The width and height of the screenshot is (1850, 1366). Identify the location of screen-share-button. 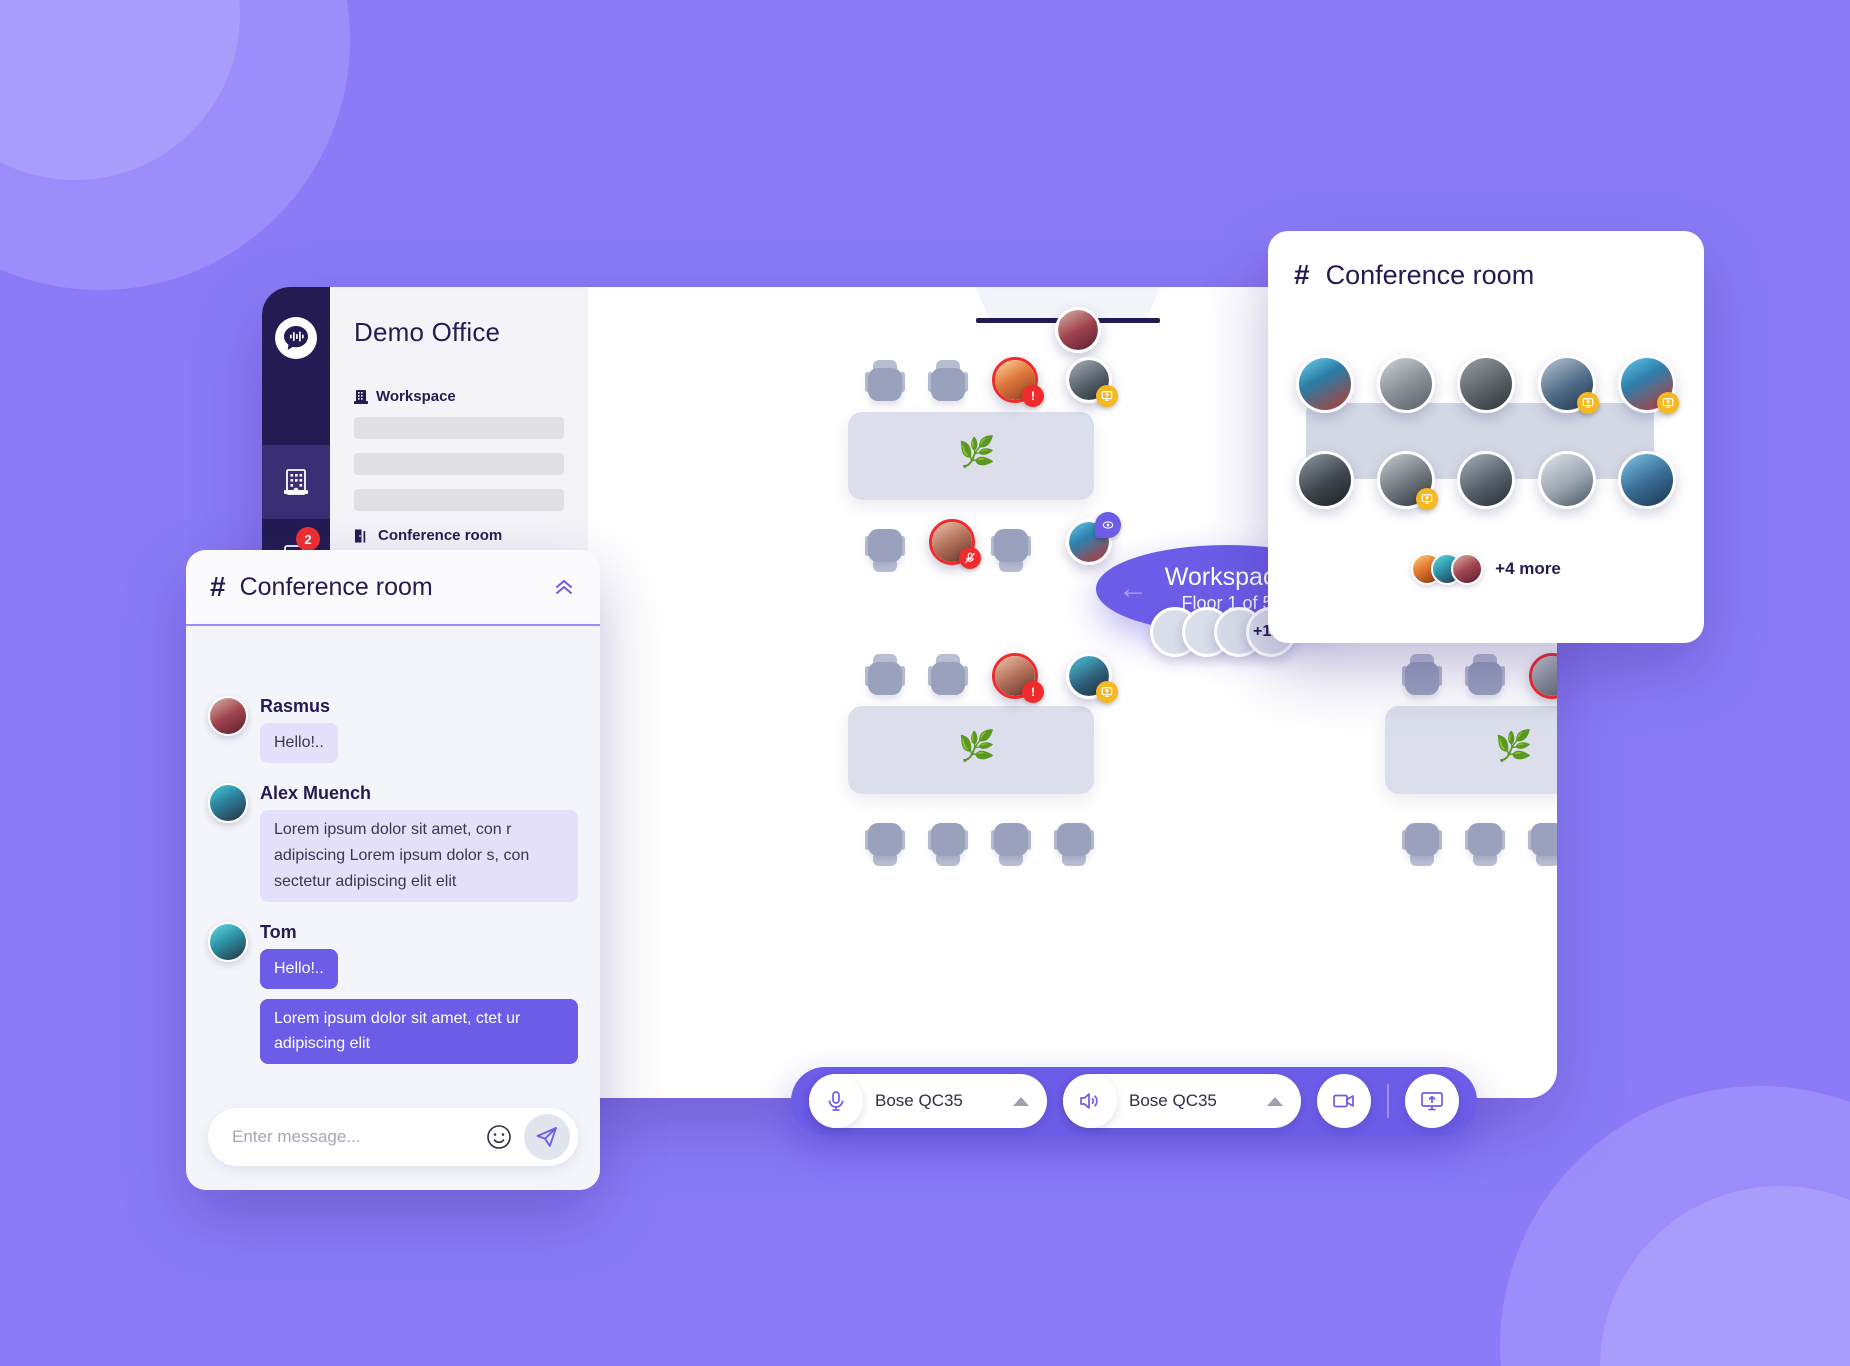
(1432, 1101).